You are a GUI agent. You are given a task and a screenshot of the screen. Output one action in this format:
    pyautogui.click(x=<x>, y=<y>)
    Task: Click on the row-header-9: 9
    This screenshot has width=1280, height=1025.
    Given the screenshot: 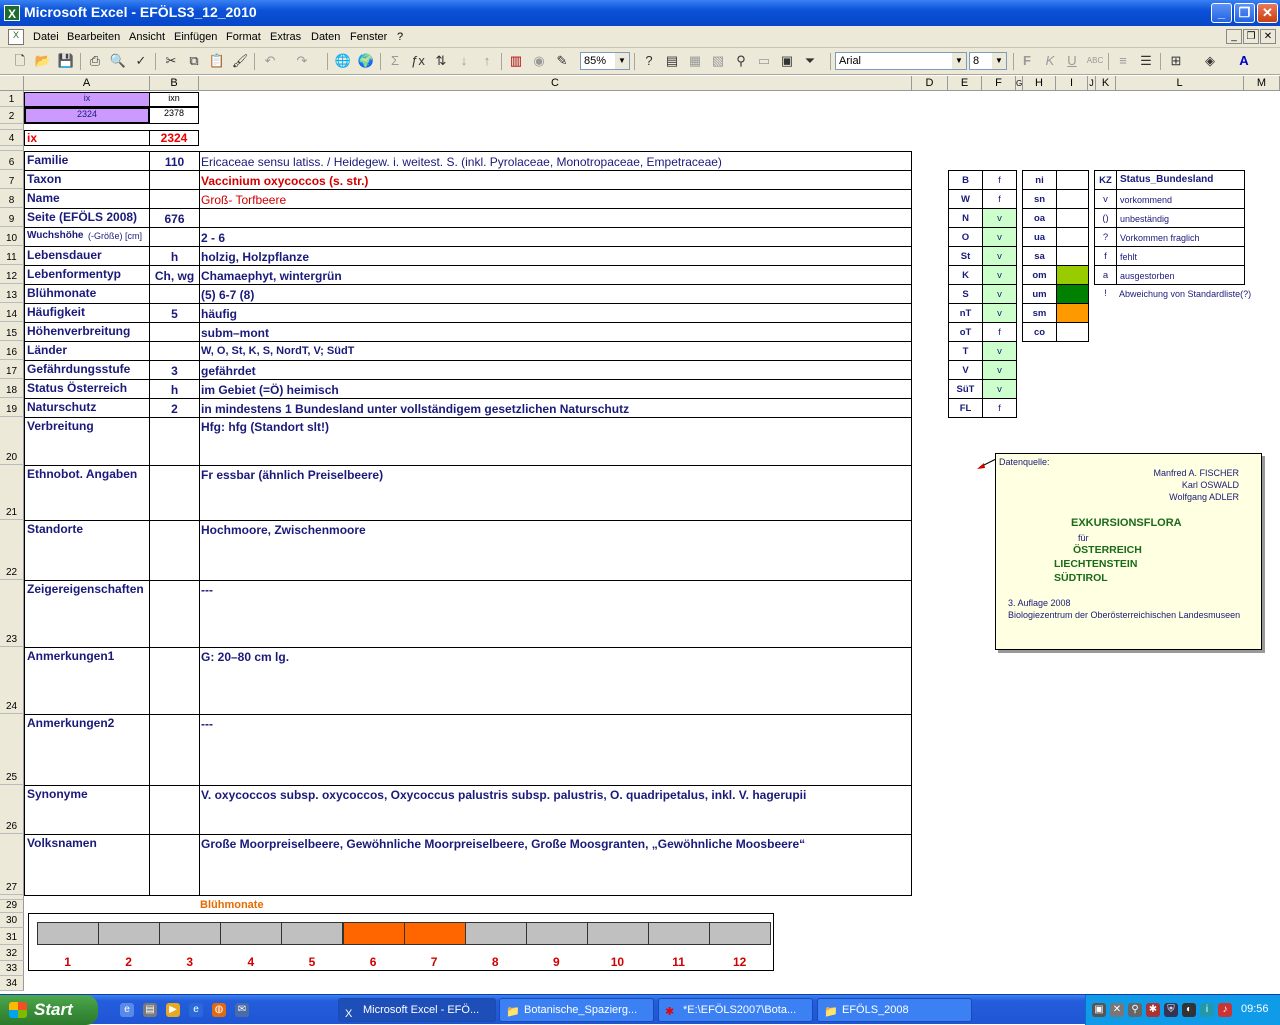 What is the action you would take?
    pyautogui.click(x=12, y=217)
    